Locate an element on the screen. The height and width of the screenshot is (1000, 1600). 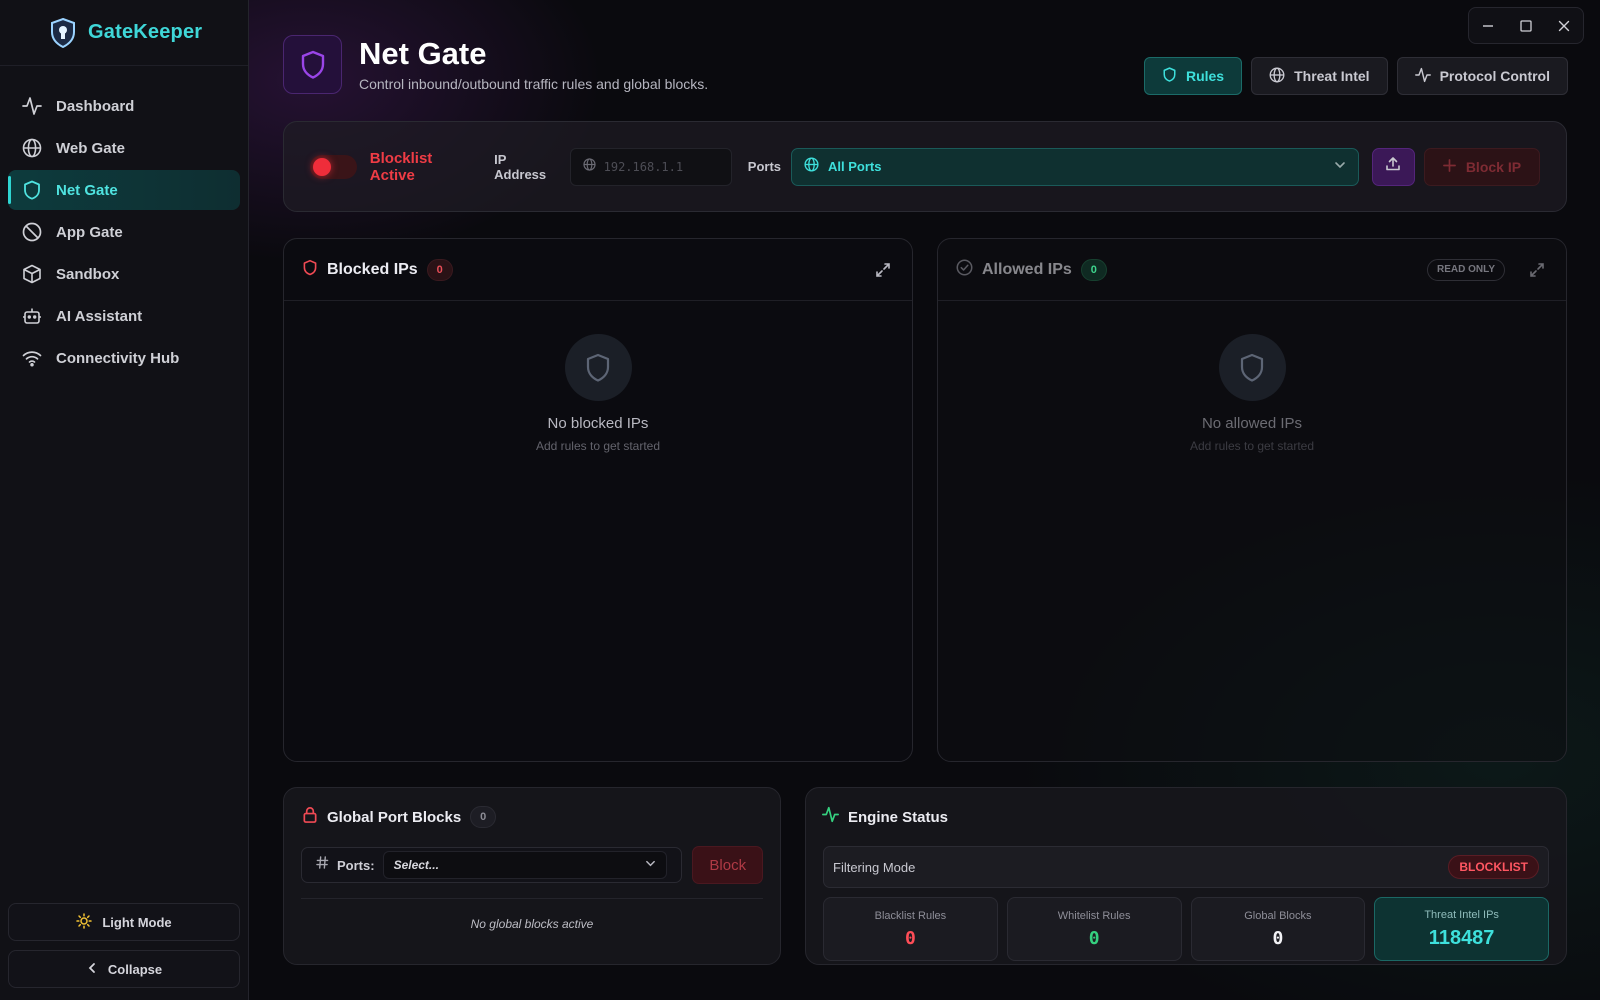
blocked-ips-empty-state: No blocked IPs Add rules to get started is located at coordinates (598, 393).